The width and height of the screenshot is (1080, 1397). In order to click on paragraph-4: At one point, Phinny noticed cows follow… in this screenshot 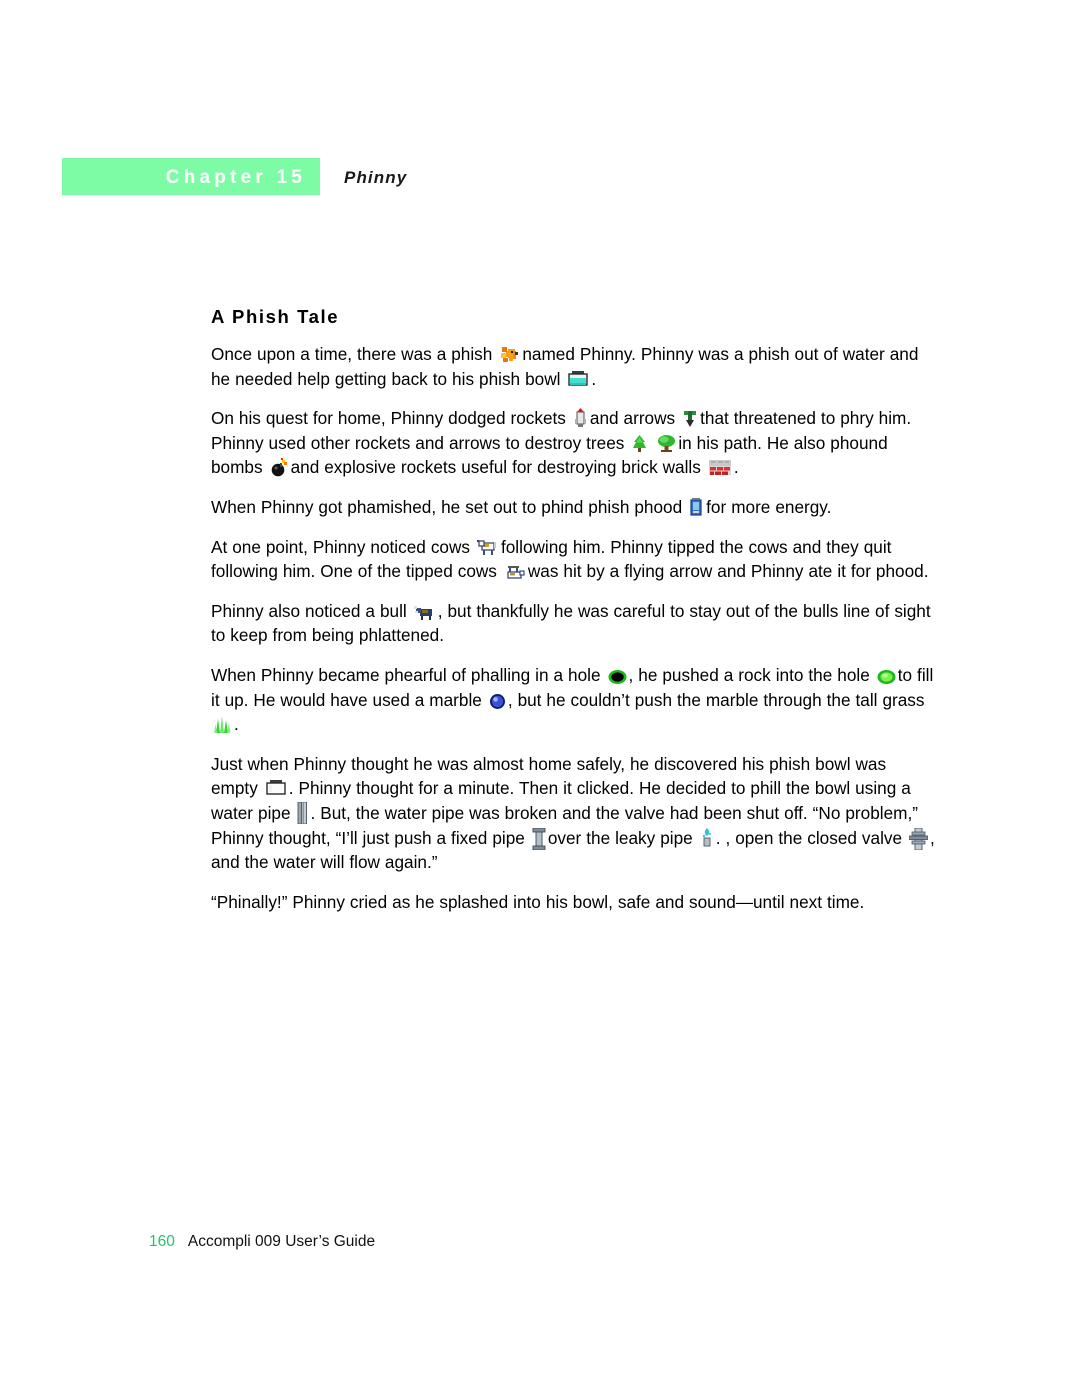, I will do `click(573, 559)`.